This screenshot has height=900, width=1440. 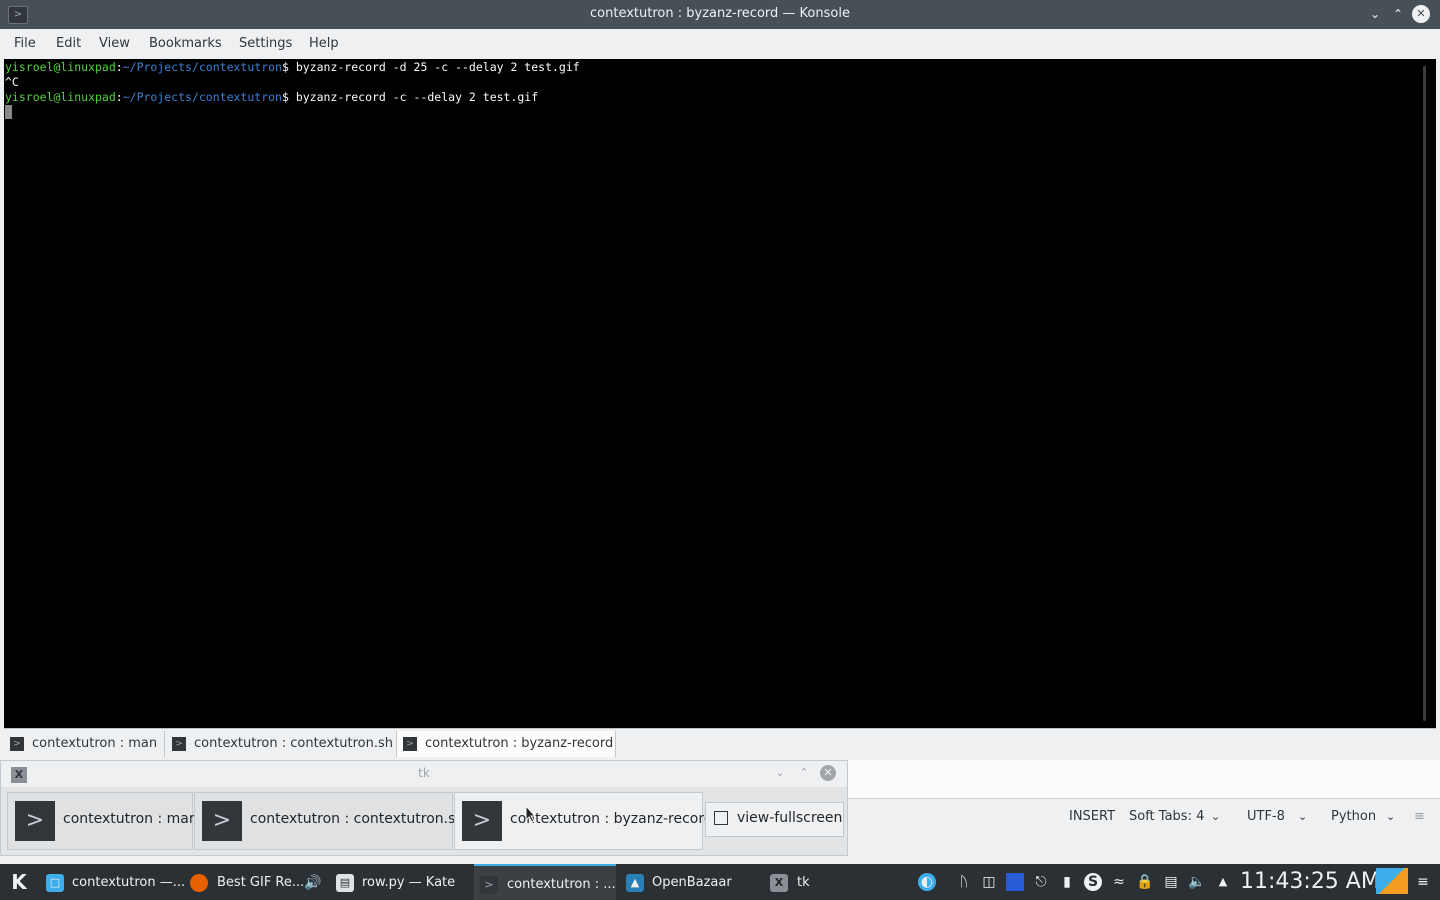 I want to click on skype-icon: S, so click(x=1093, y=882).